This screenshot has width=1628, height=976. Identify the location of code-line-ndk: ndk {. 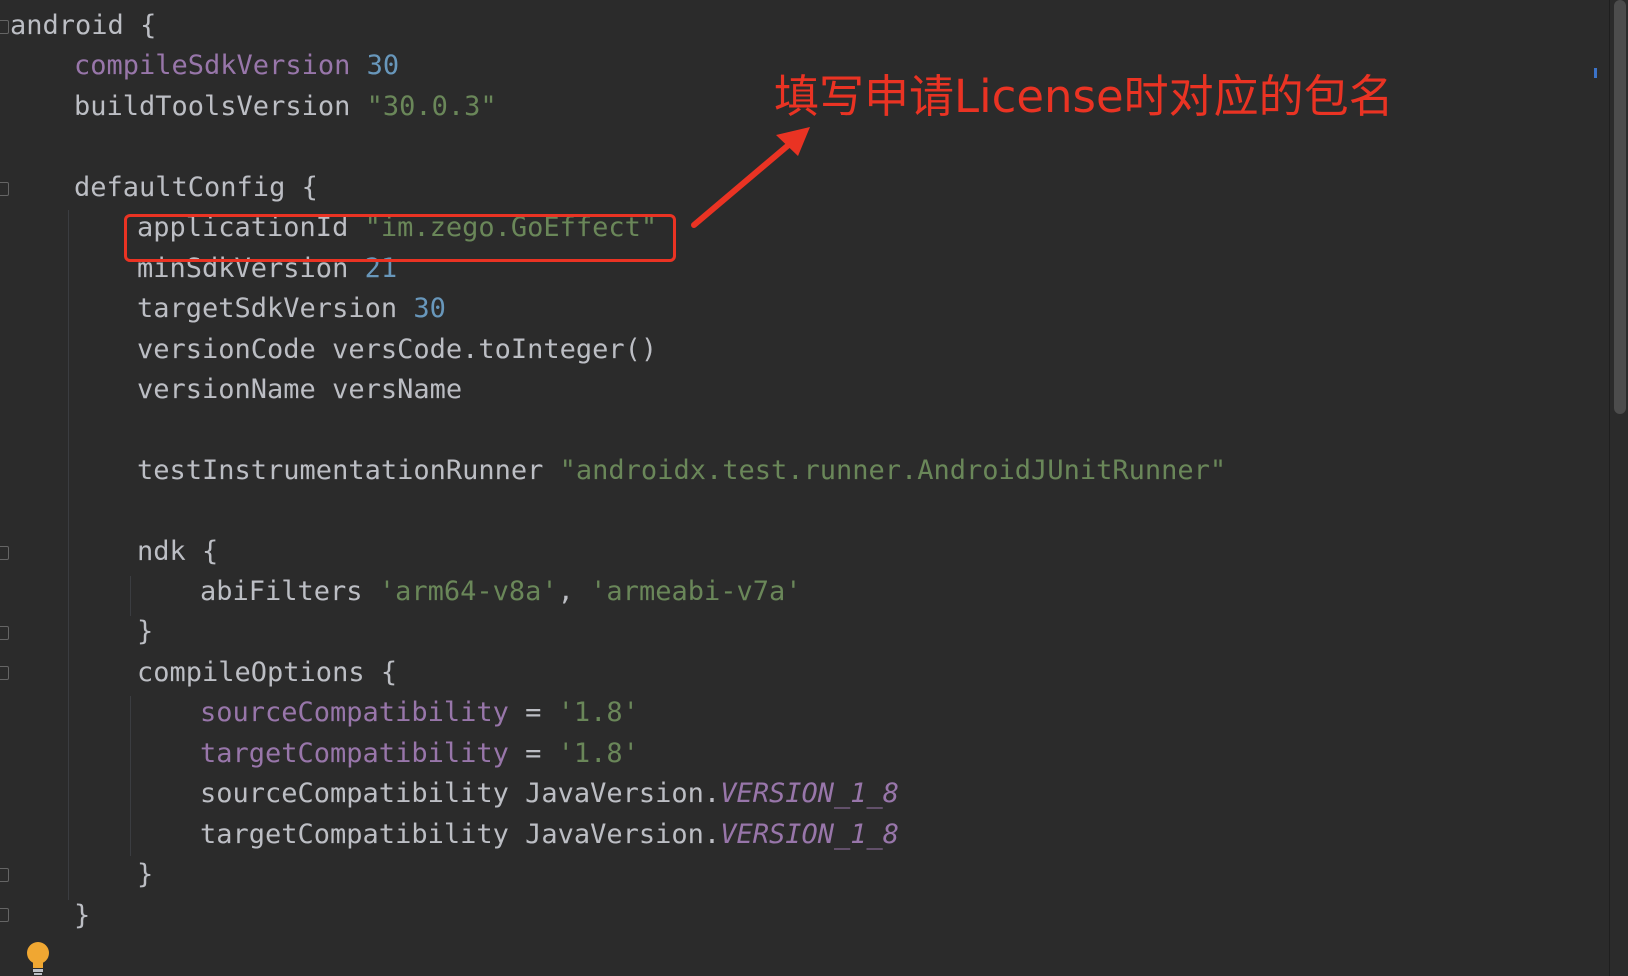
(177, 552).